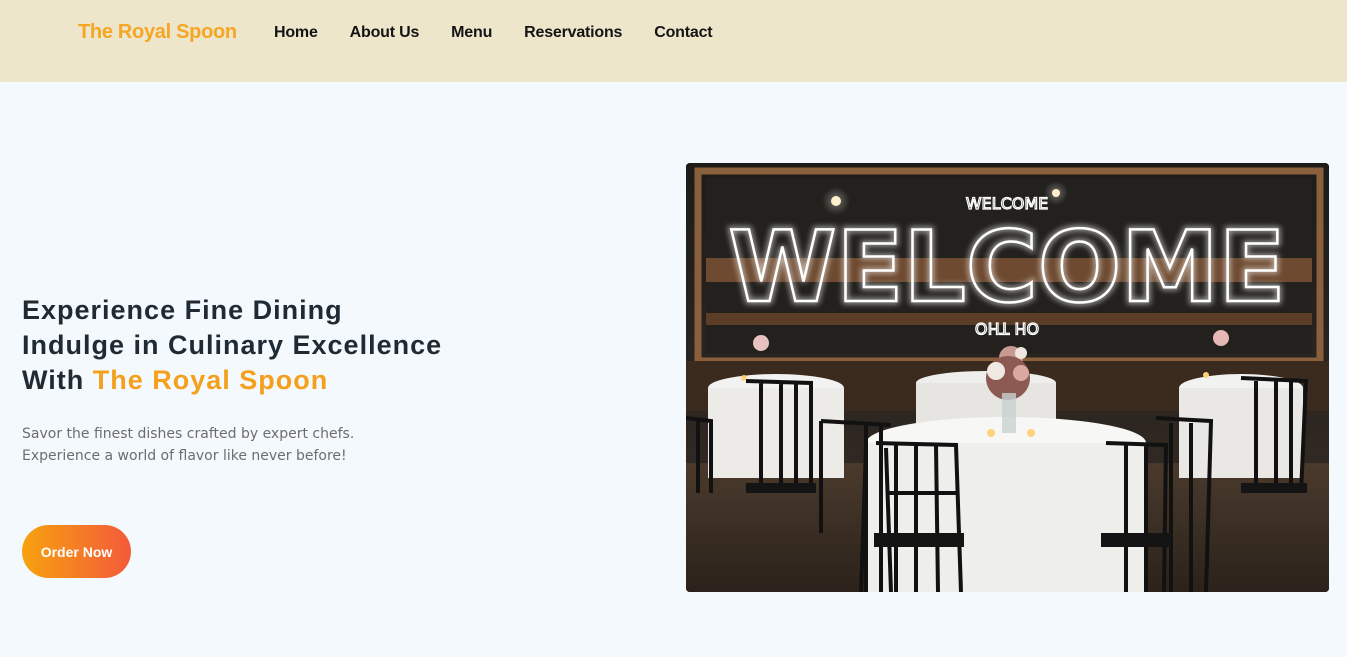  What do you see at coordinates (296, 33) in the screenshot?
I see `nav-link-home: Home` at bounding box center [296, 33].